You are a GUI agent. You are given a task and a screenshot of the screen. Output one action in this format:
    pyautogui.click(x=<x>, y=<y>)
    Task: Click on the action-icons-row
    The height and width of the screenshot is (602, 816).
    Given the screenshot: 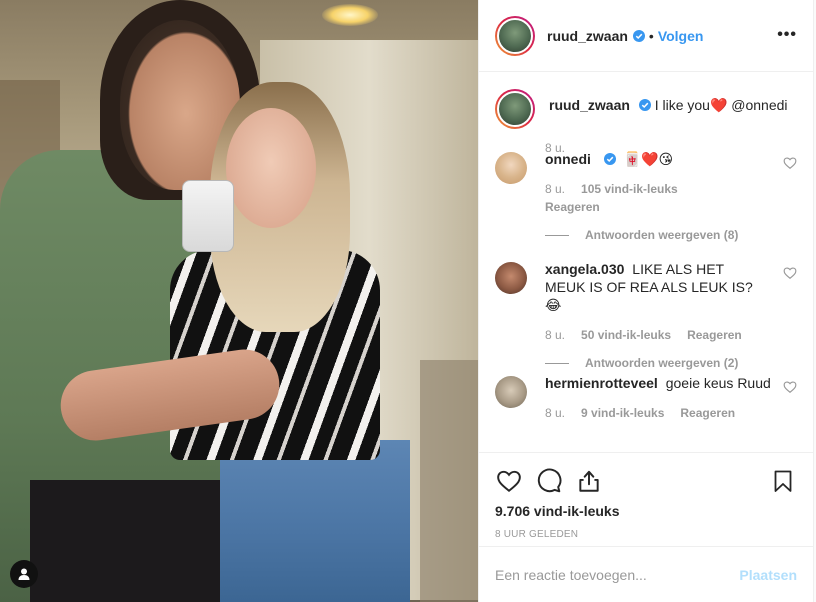 What is the action you would take?
    pyautogui.click(x=646, y=481)
    